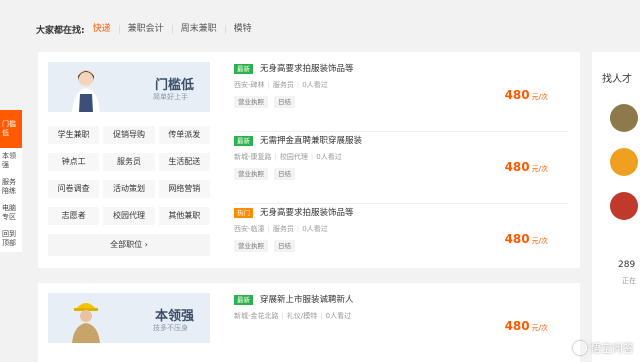 The height and width of the screenshot is (362, 640). I want to click on job-location: 新城-康复路, so click(253, 157).